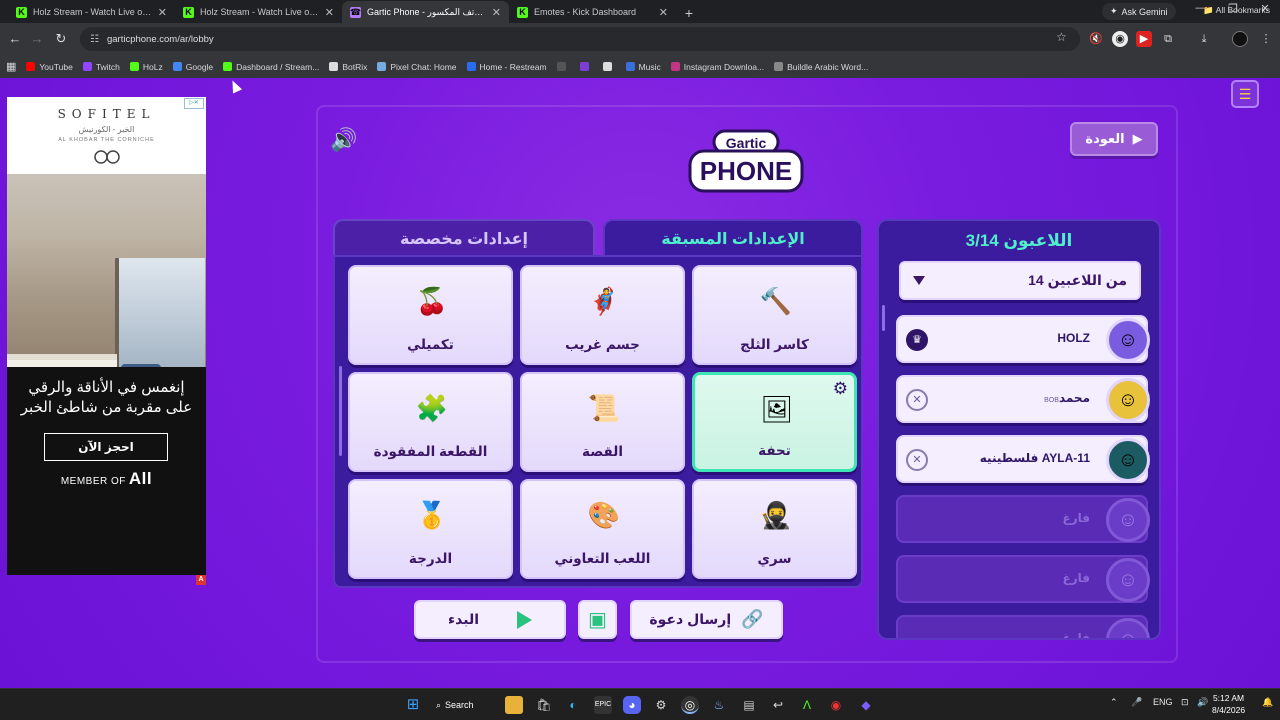 This screenshot has width=1280, height=720. What do you see at coordinates (1067, 398) in the screenshot?
I see `player-name: BOBمحمد` at bounding box center [1067, 398].